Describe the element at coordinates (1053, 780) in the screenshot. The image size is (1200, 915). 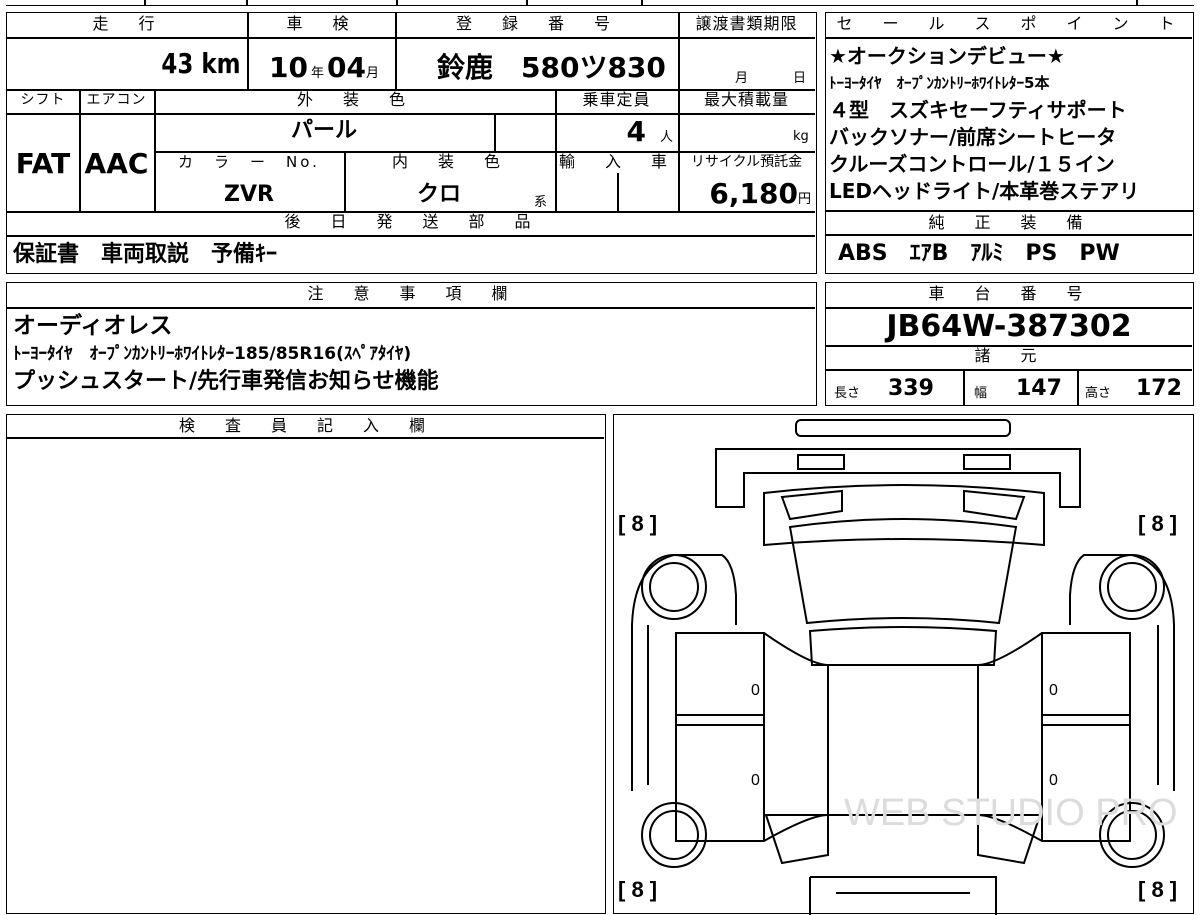
I see `door-score-rear-right: 0` at that location.